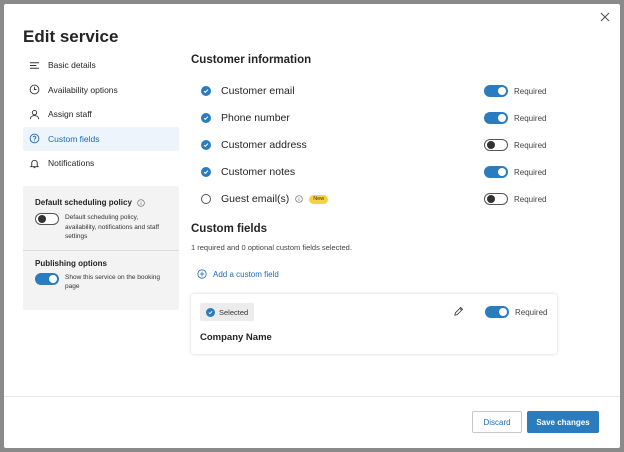 Image resolution: width=624 pixels, height=452 pixels. What do you see at coordinates (74, 138) in the screenshot?
I see `nav-item-label: Custom fields` at bounding box center [74, 138].